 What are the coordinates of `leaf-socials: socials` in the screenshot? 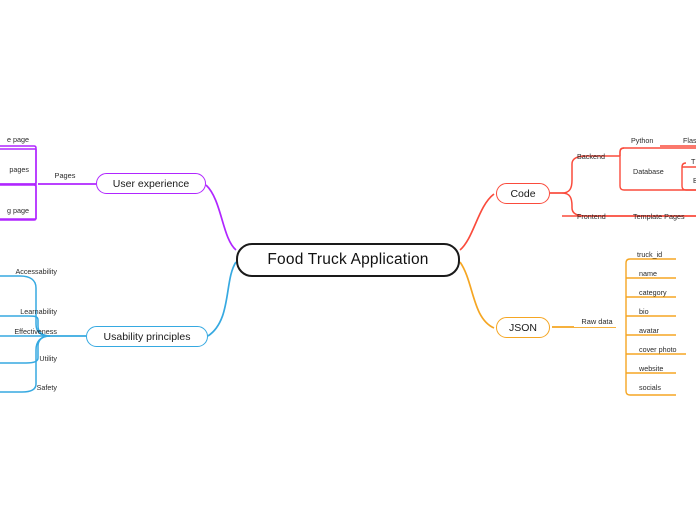 It's located at (664, 387).